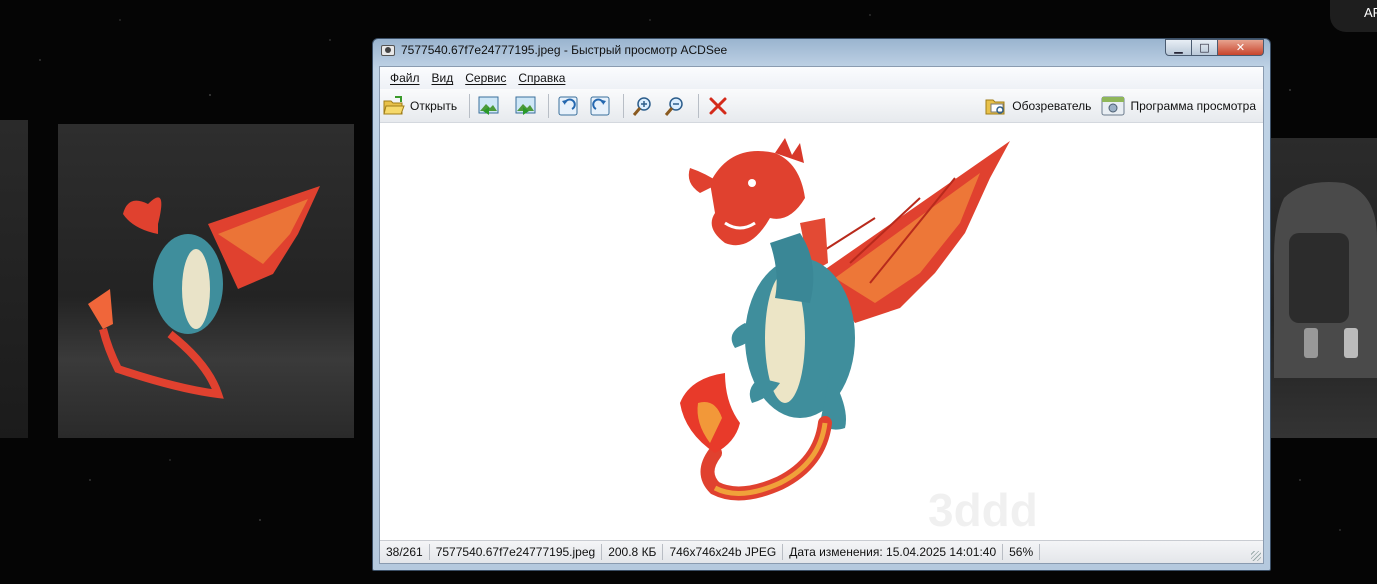 Image resolution: width=1377 pixels, height=584 pixels. I want to click on next-image-icon, so click(525, 105).